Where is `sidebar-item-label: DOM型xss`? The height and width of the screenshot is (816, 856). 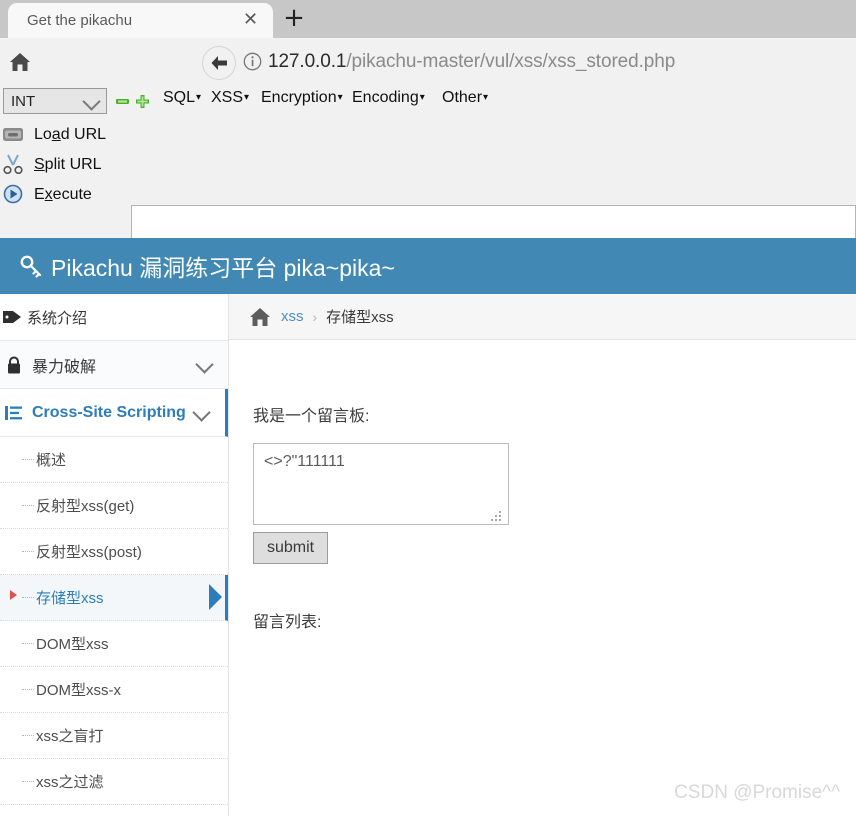 sidebar-item-label: DOM型xss is located at coordinates (72, 644).